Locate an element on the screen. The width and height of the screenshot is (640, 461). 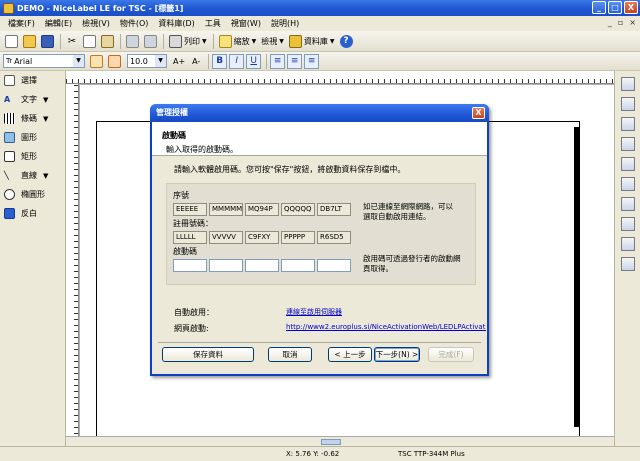
font-dialog-button is located at coordinates (96, 61).